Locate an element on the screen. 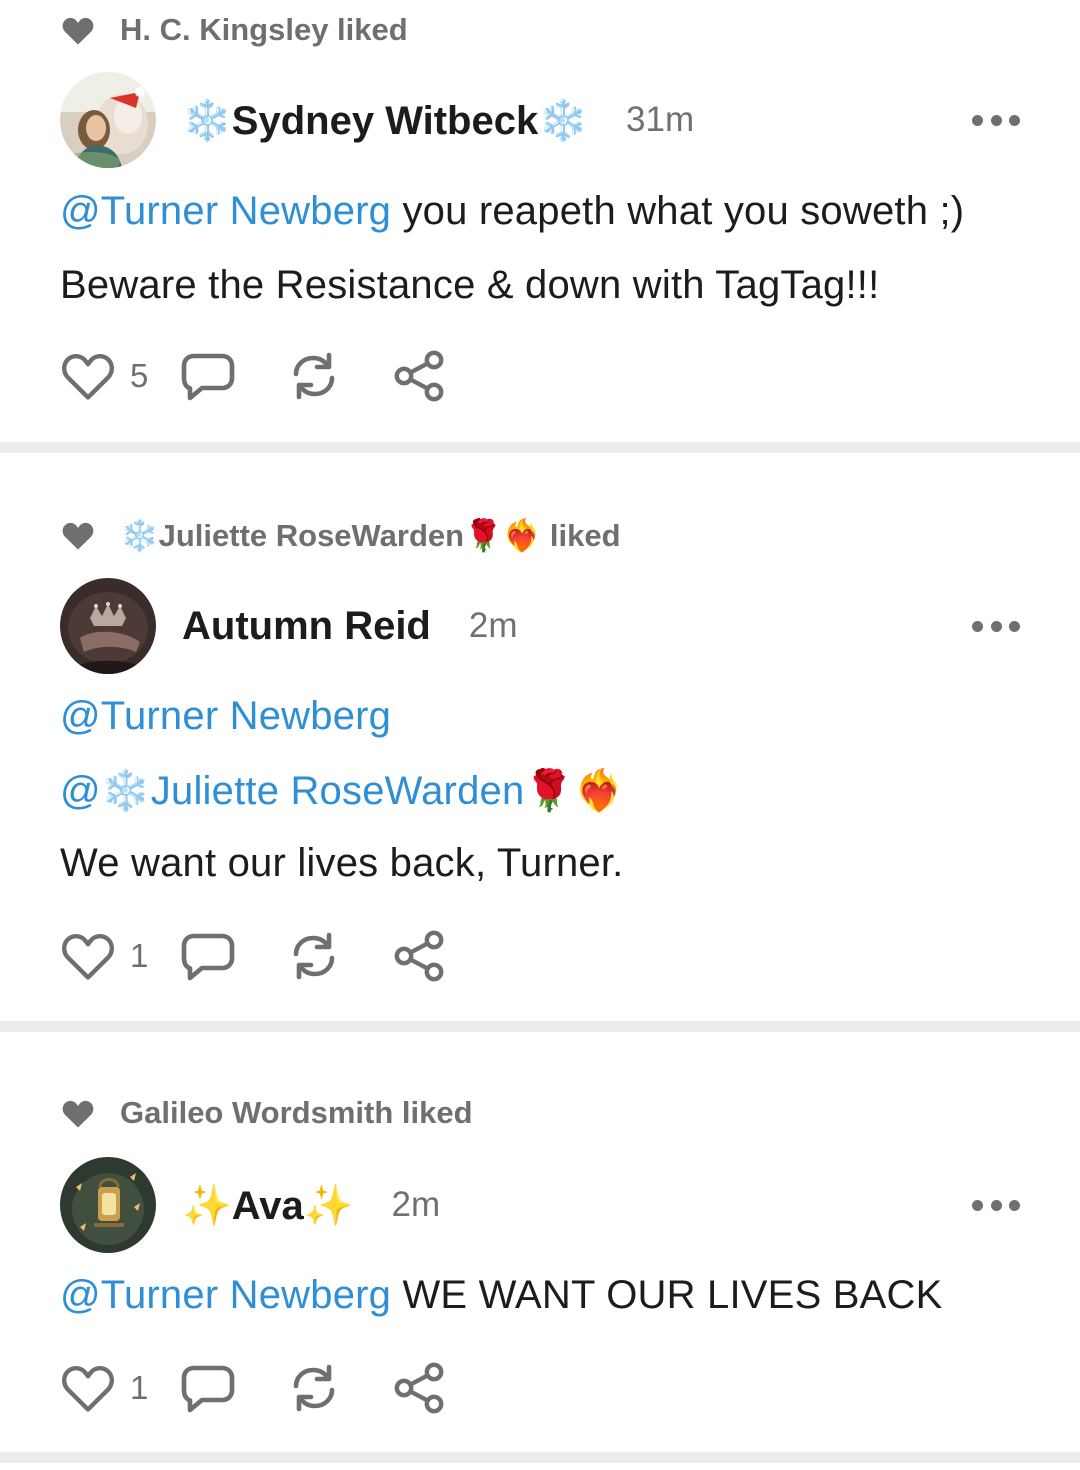 This screenshot has width=1080, height=1470. post-text-line: We want our lives back, Turner. is located at coordinates (342, 863).